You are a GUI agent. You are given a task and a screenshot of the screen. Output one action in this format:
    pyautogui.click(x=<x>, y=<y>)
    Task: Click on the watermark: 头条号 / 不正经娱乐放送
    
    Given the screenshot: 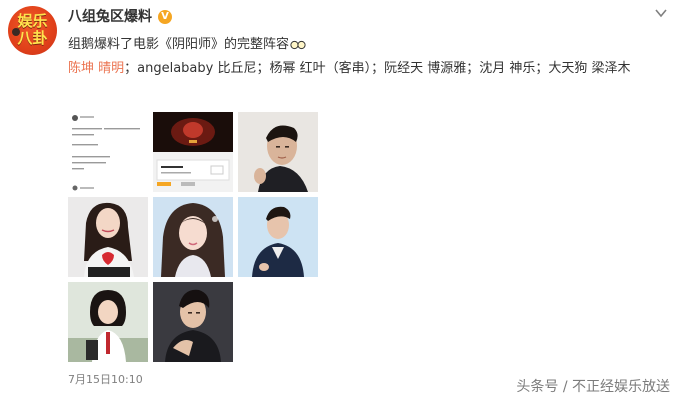 What is the action you would take?
    pyautogui.click(x=593, y=387)
    